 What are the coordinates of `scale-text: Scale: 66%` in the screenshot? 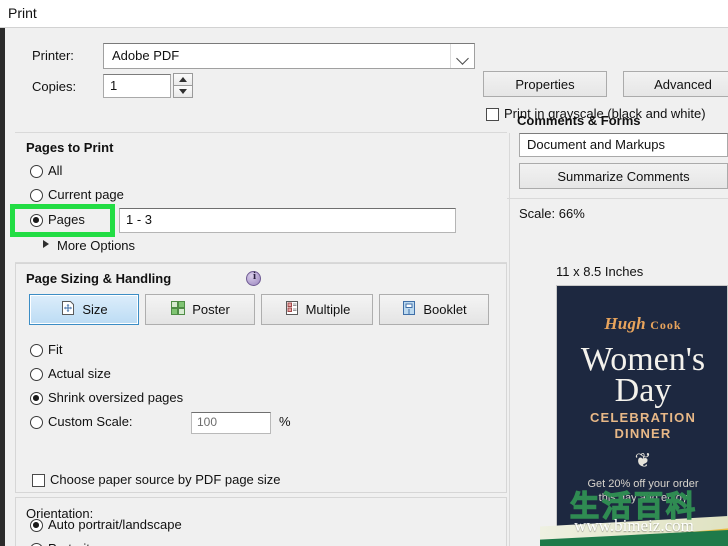 It's located at (552, 213).